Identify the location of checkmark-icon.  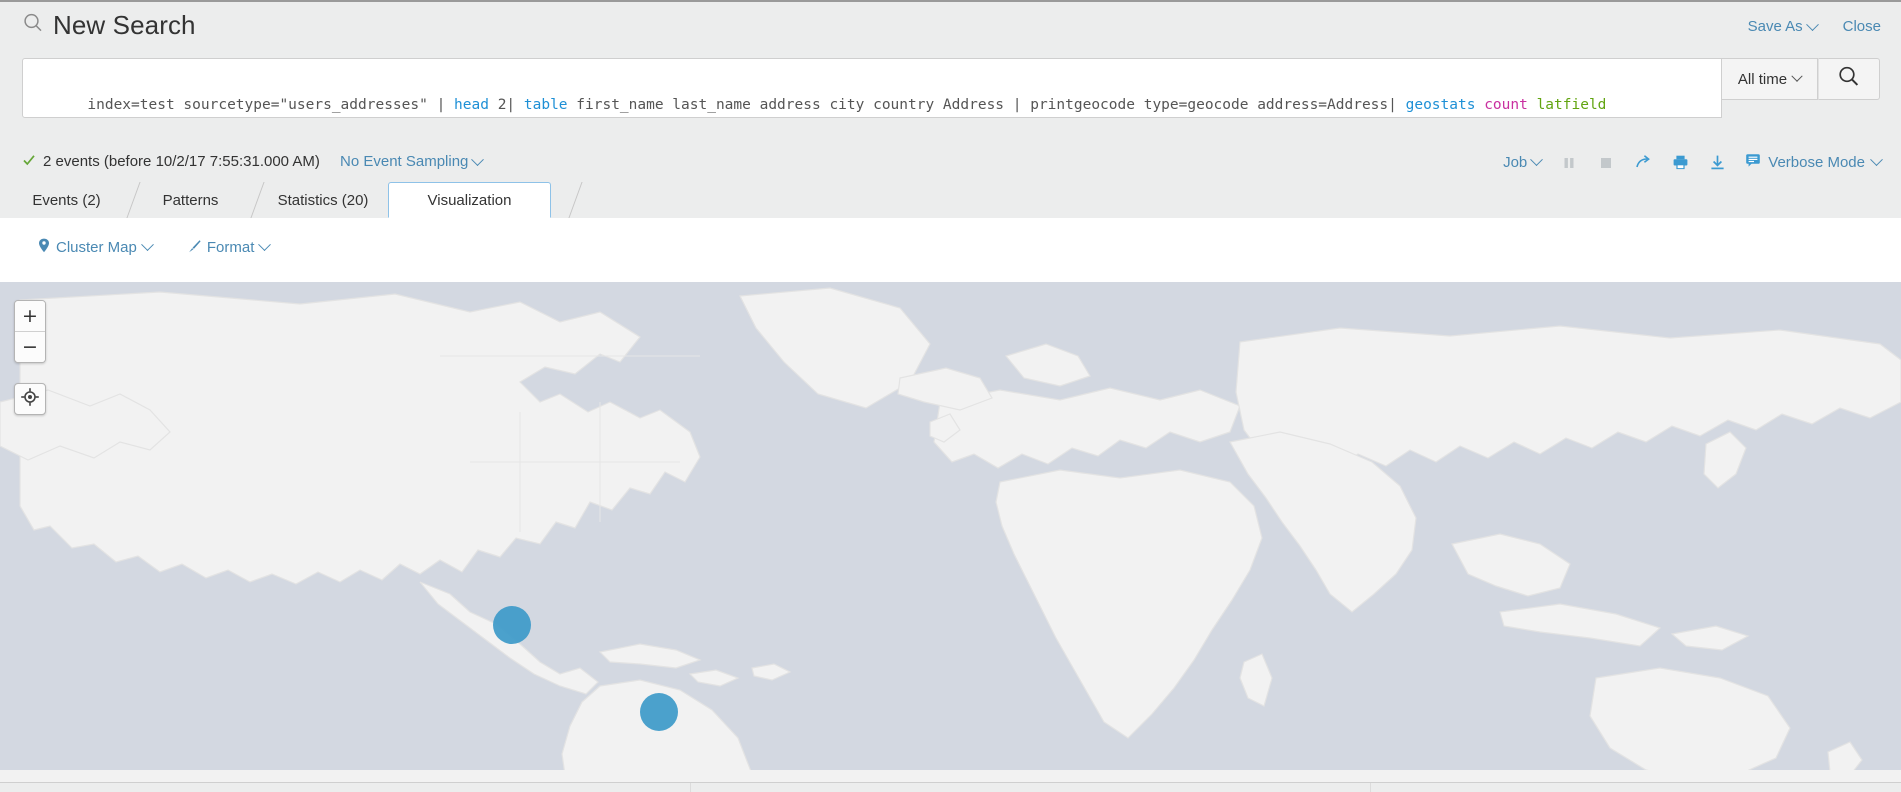
(29, 161).